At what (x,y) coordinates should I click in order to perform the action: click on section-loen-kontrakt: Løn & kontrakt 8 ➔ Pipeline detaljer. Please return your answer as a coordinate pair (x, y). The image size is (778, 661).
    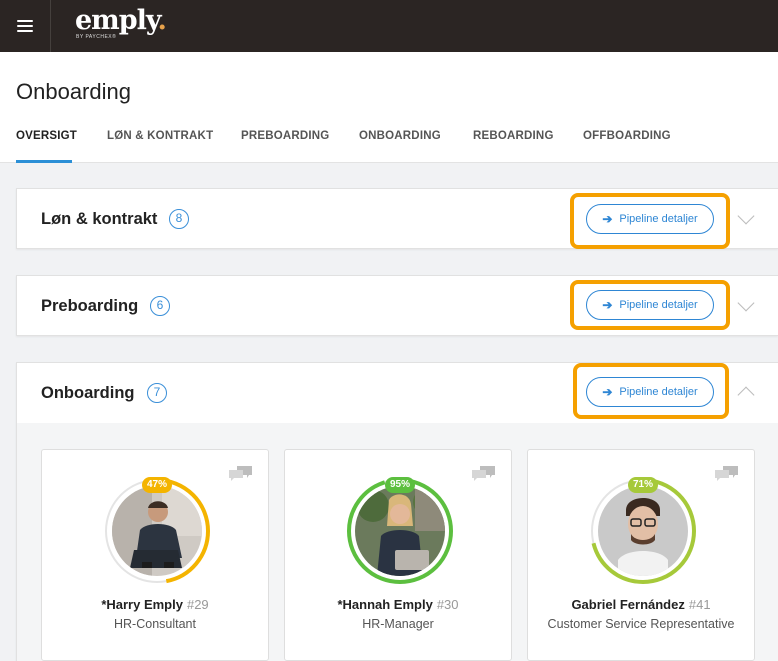
    Looking at the image, I should click on (397, 218).